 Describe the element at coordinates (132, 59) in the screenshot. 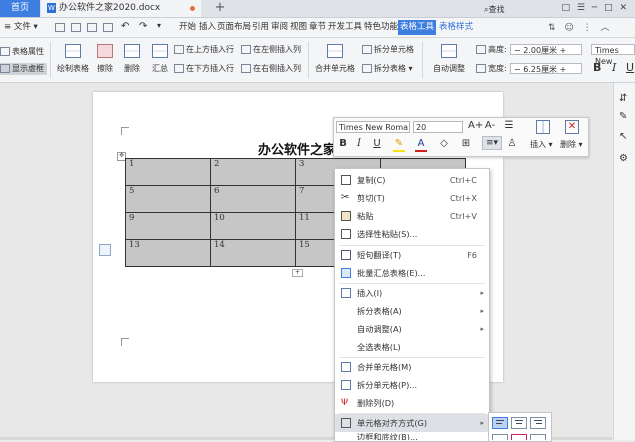

I see `delete-button: 删除` at that location.